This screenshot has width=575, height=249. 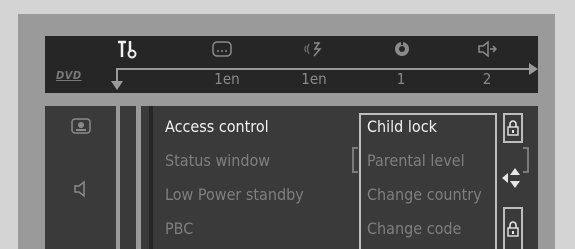 I want to click on submenu-item-child-lock: Child lock, so click(x=402, y=126).